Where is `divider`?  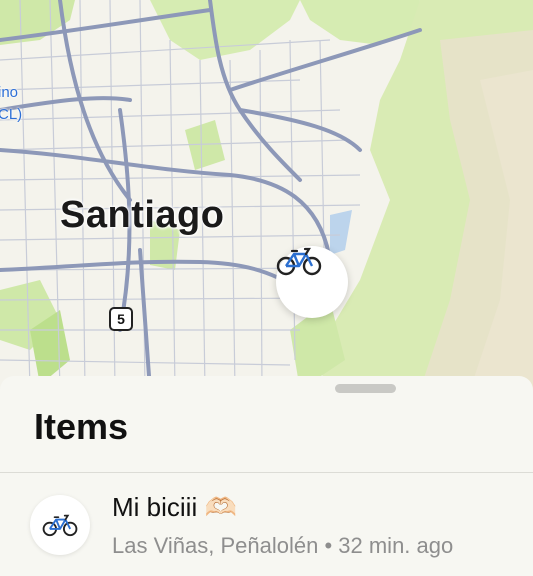
divider is located at coordinates (266, 472).